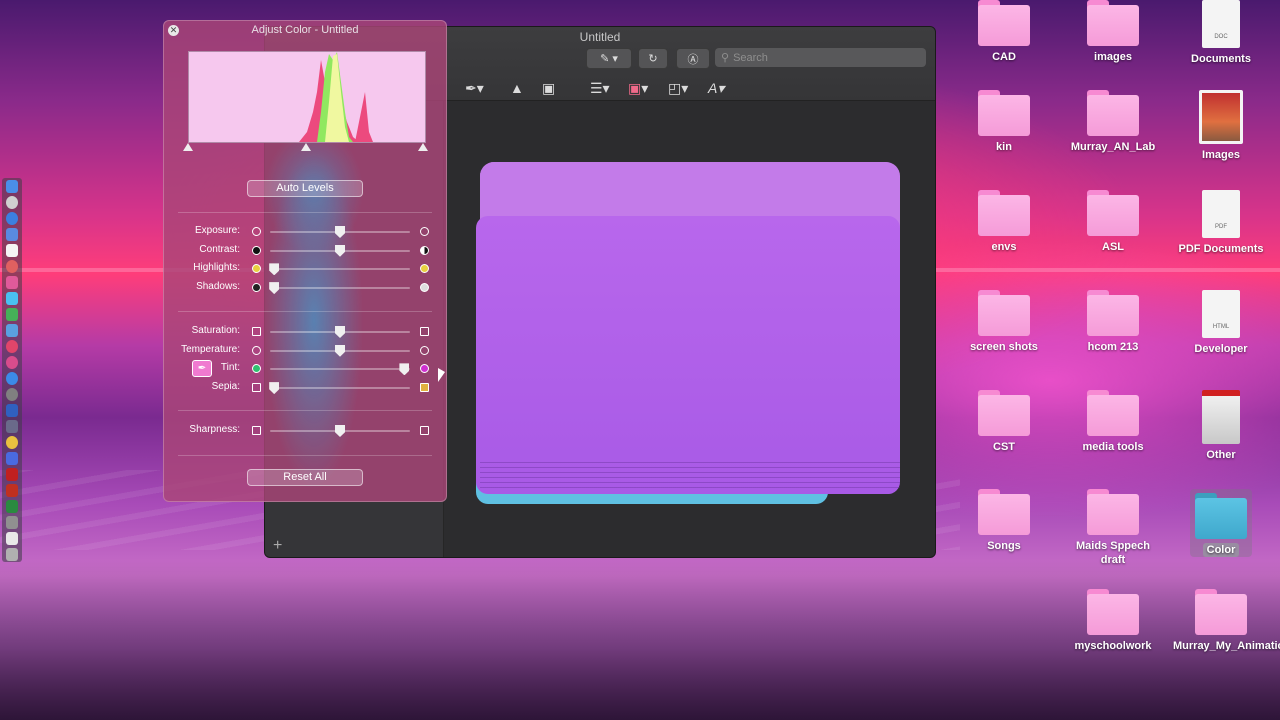  What do you see at coordinates (1221, 327) in the screenshot?
I see `file-type-badge: HTML` at bounding box center [1221, 327].